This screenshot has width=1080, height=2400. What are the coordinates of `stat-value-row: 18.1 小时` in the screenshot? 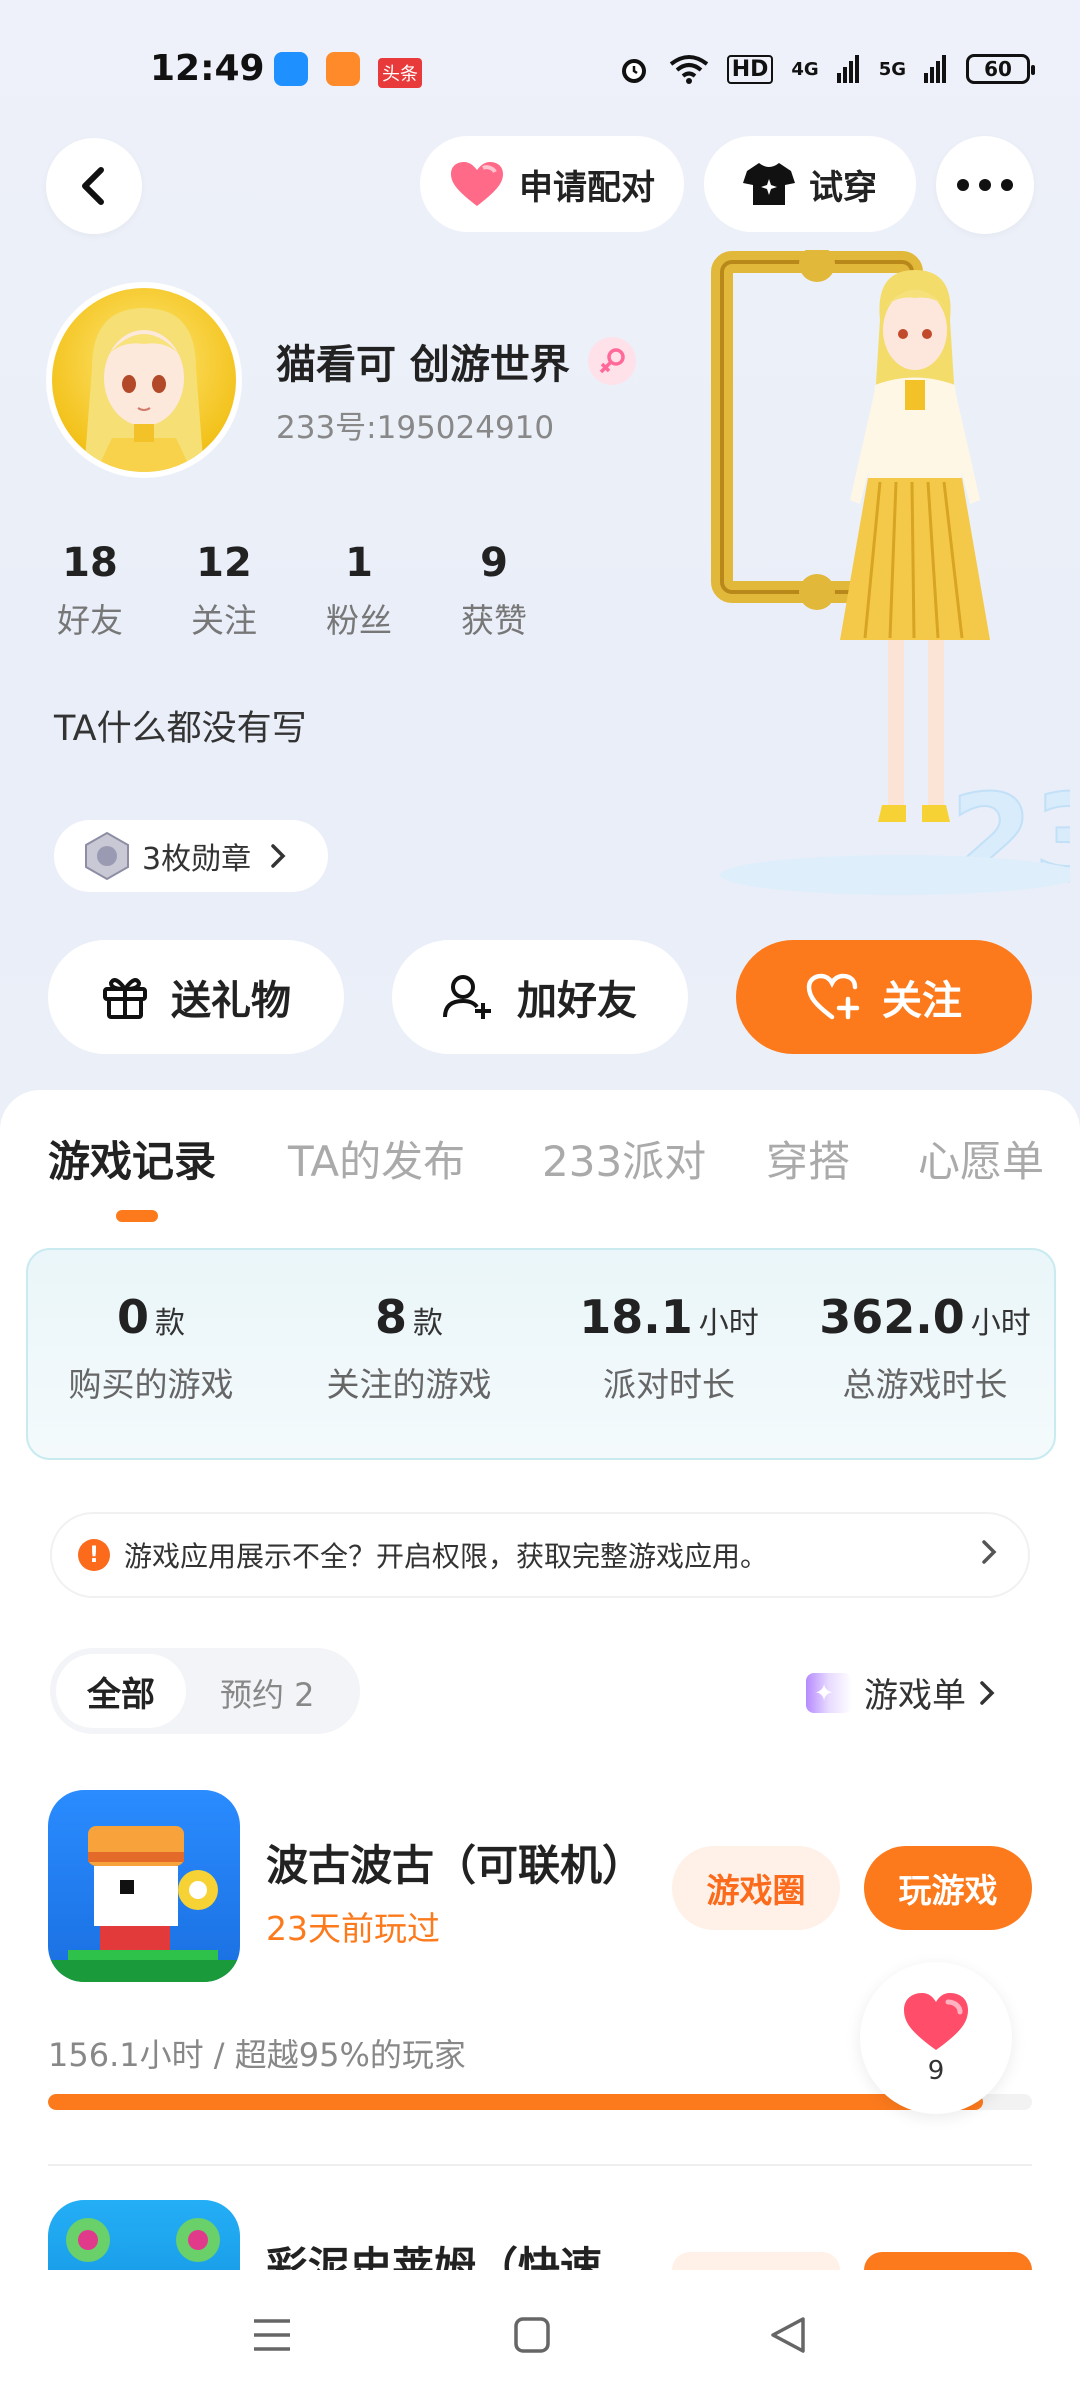 It's located at (669, 1317).